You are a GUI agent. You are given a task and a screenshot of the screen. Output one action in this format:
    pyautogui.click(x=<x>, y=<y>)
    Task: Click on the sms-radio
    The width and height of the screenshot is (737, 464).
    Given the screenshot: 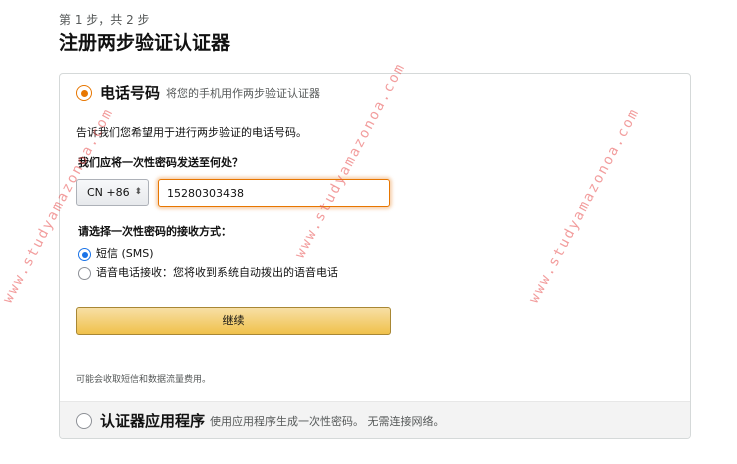 What is the action you would take?
    pyautogui.click(x=84, y=254)
    